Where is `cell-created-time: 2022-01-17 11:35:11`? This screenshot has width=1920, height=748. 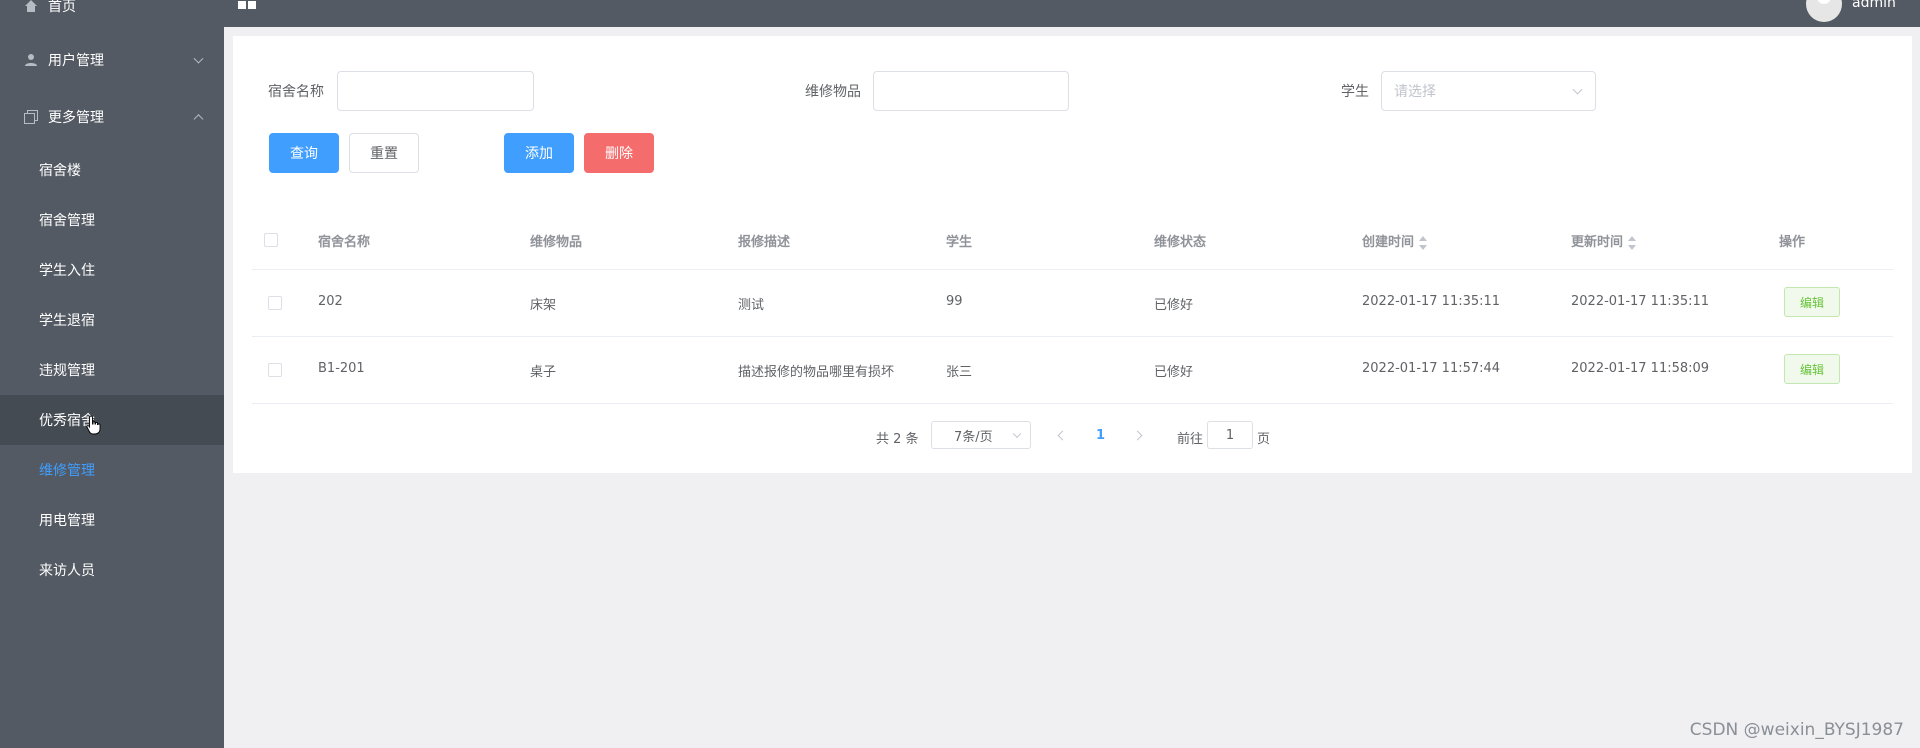 cell-created-time: 2022-01-17 11:35:11 is located at coordinates (1431, 301).